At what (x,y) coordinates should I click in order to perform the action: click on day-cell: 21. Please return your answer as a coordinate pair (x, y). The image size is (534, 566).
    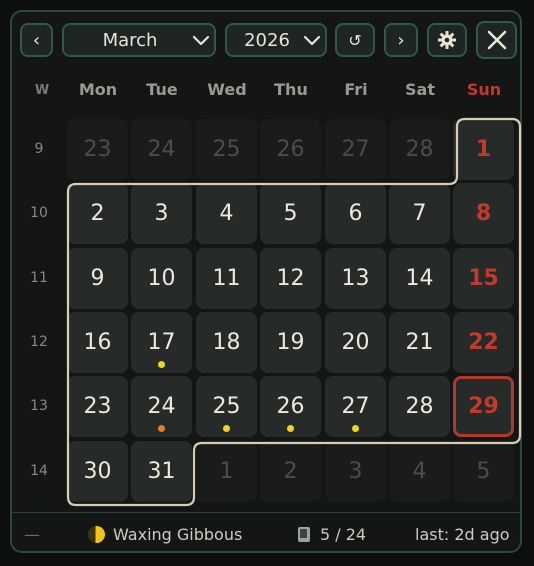
    Looking at the image, I should click on (419, 342).